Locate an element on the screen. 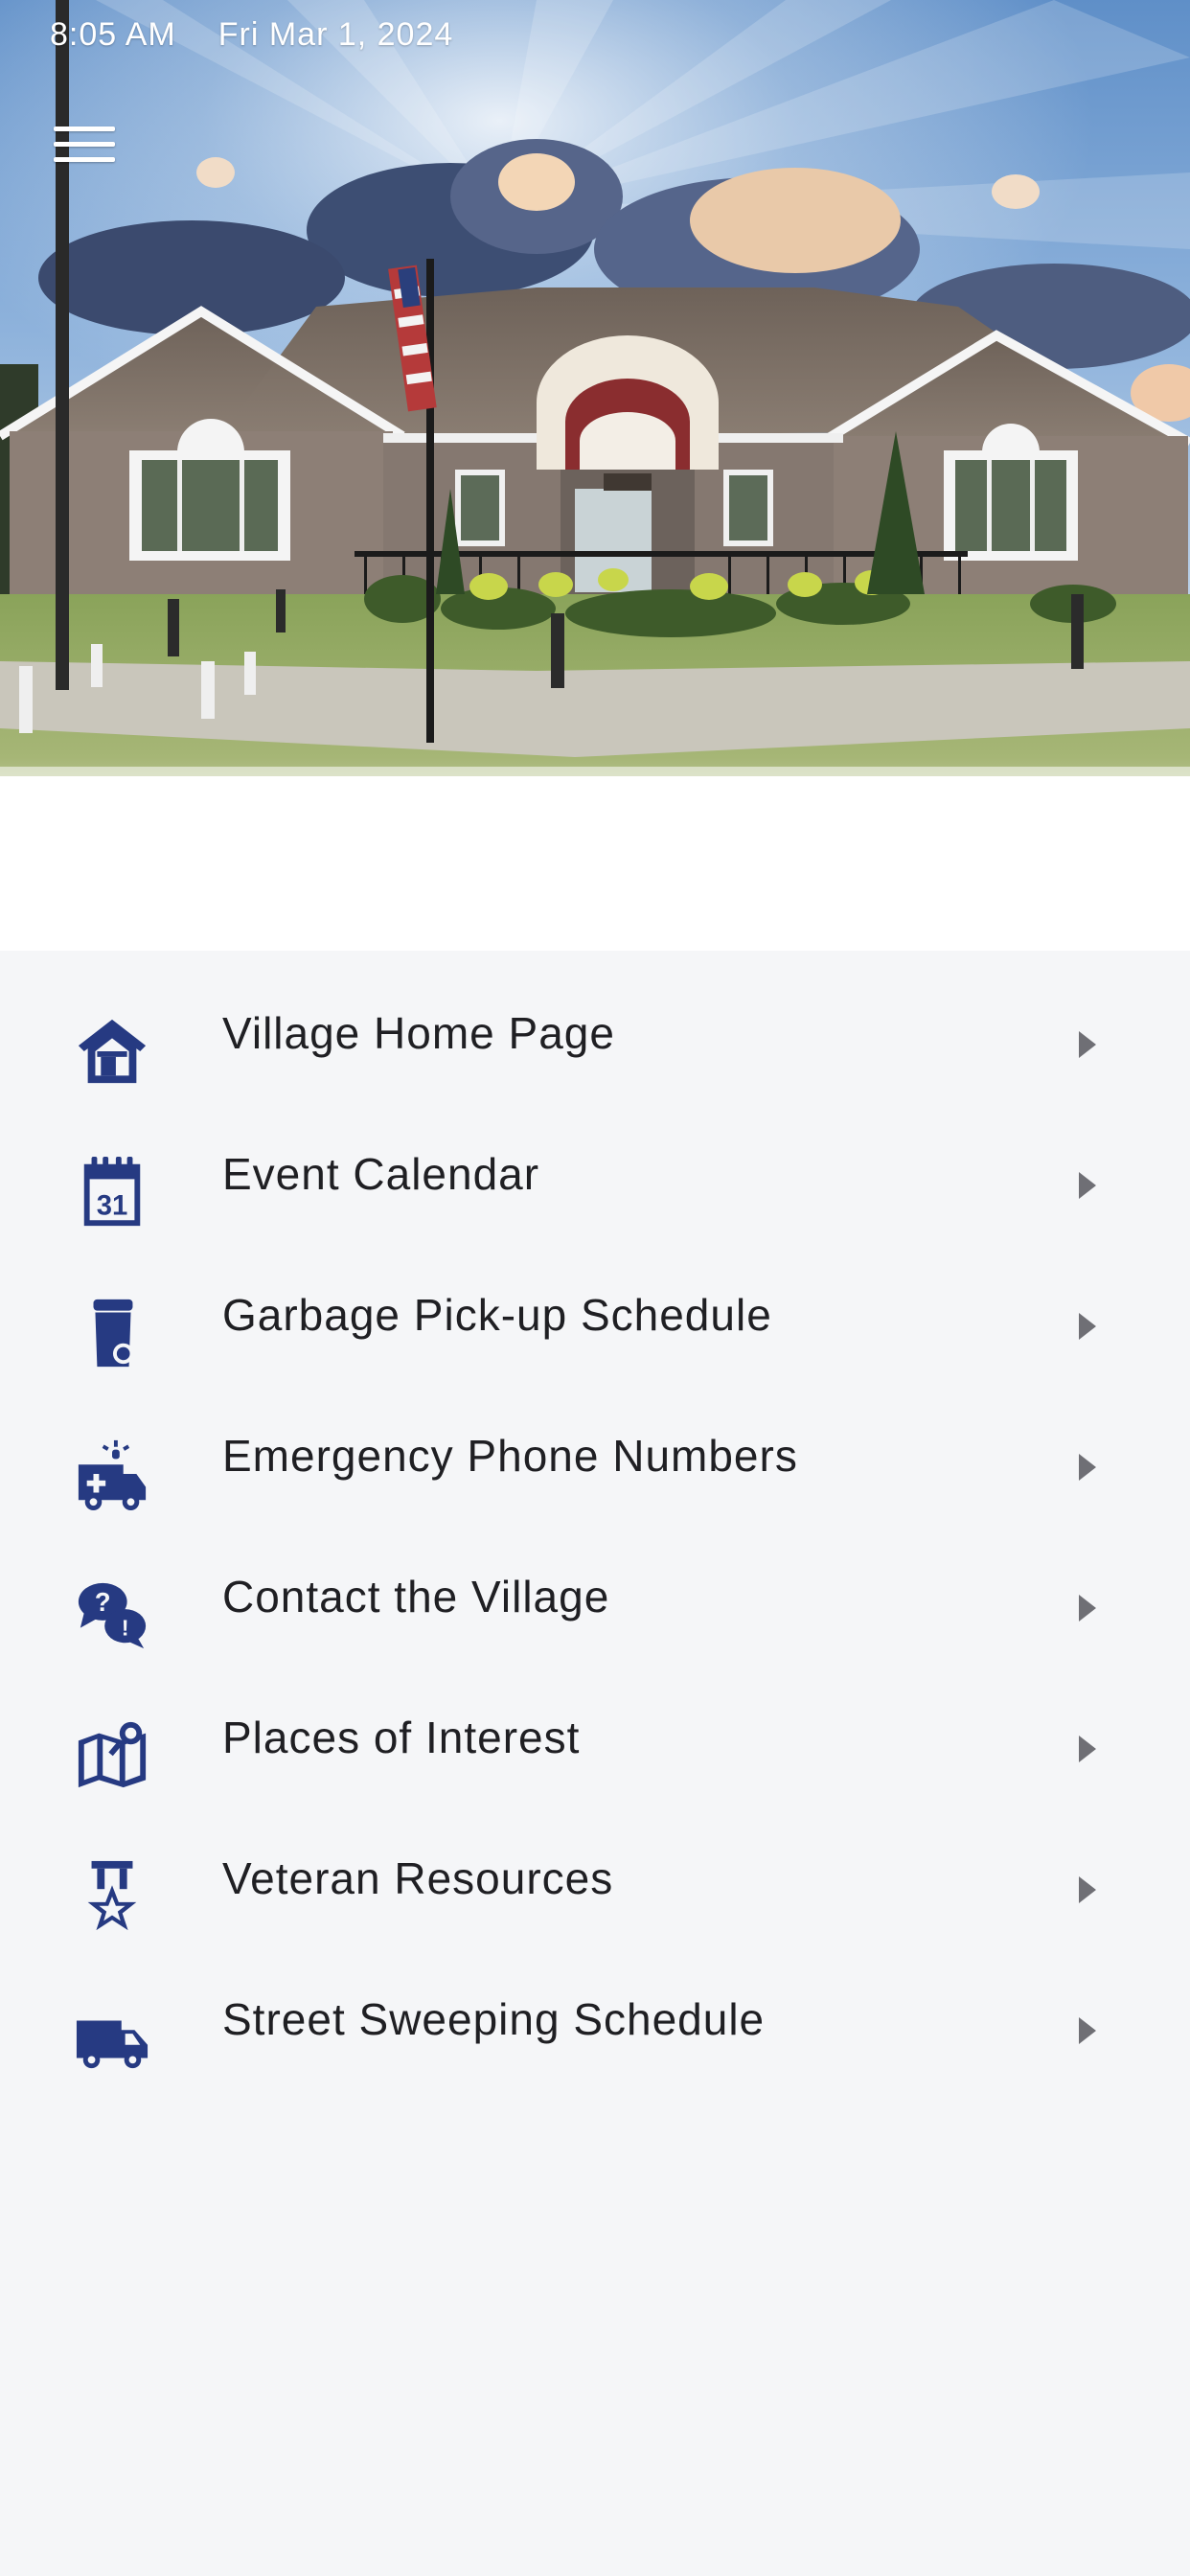 The width and height of the screenshot is (1190, 2576). status-time: 8:05 AM is located at coordinates (113, 34).